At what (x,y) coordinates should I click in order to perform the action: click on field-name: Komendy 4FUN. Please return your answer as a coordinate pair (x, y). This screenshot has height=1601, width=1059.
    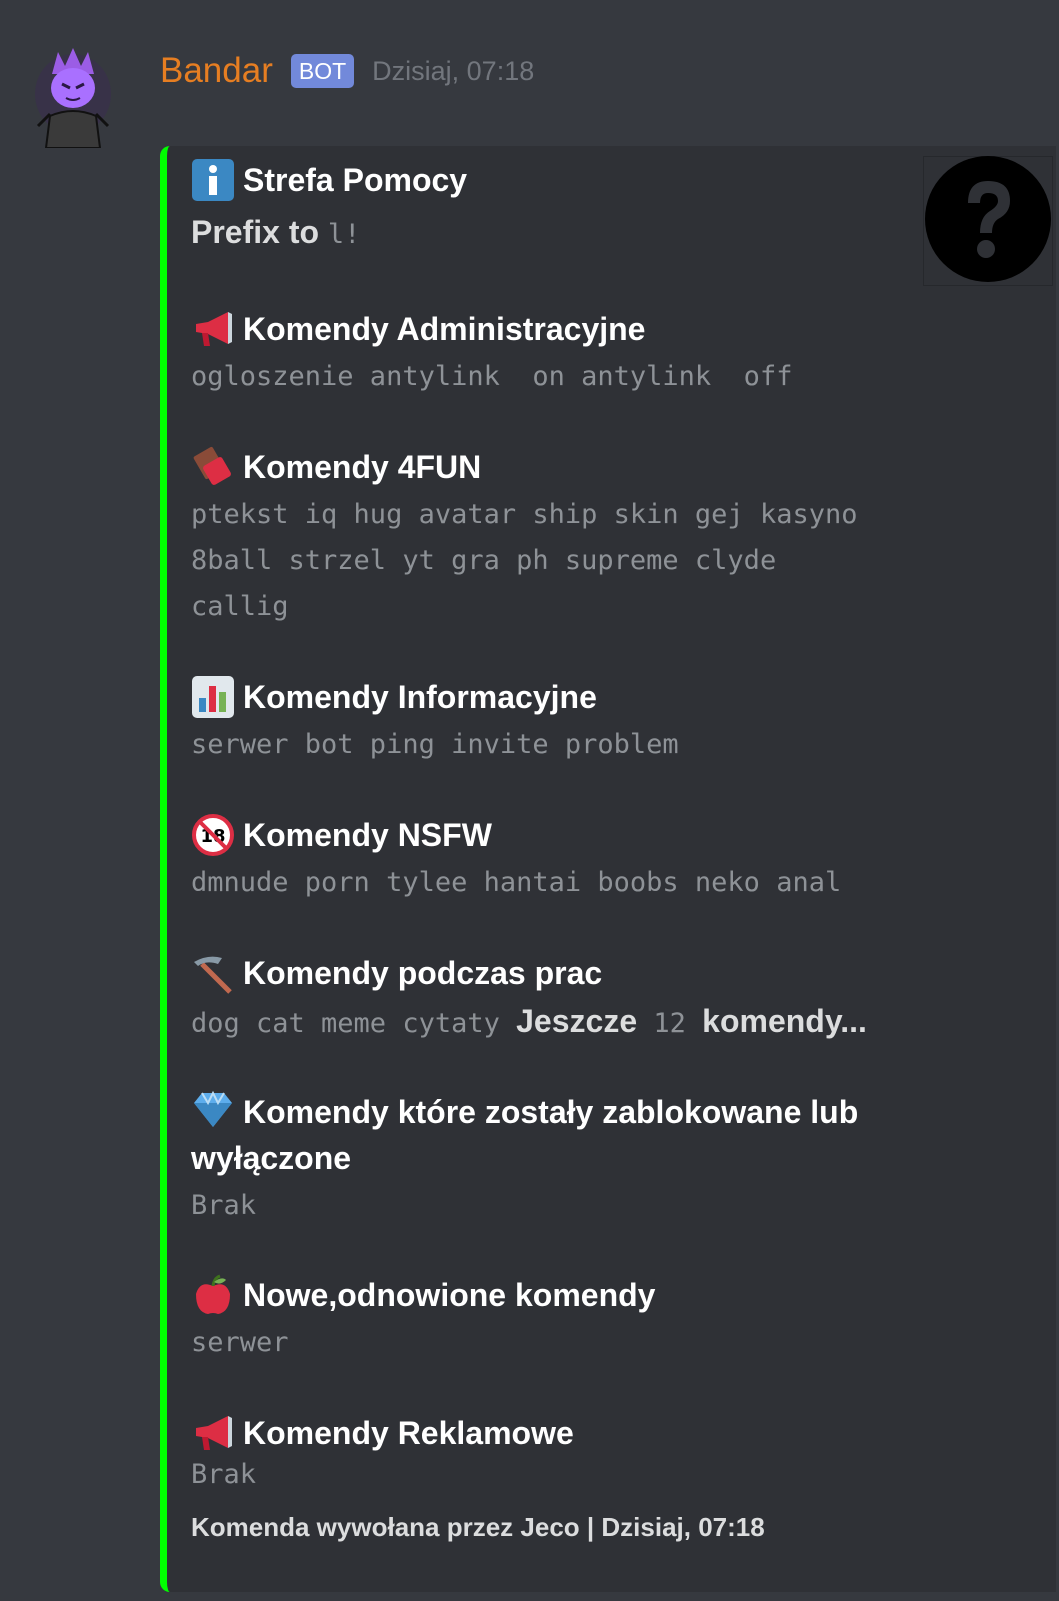
    Looking at the image, I should click on (531, 467).